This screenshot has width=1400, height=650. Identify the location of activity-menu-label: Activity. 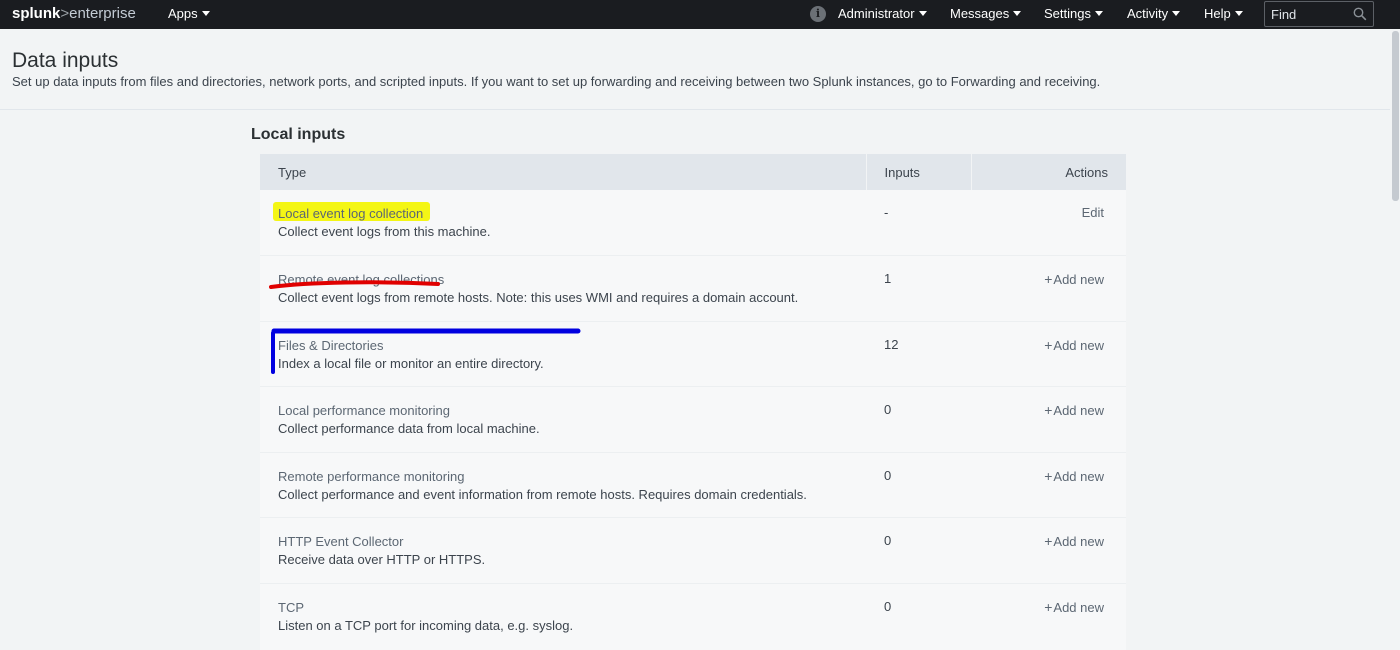
(1148, 13).